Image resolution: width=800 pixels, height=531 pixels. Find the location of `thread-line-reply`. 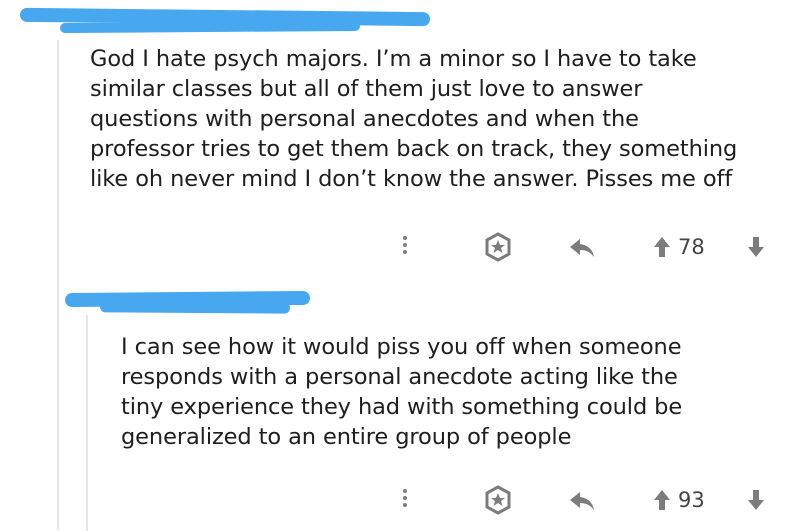

thread-line-reply is located at coordinates (87, 423).